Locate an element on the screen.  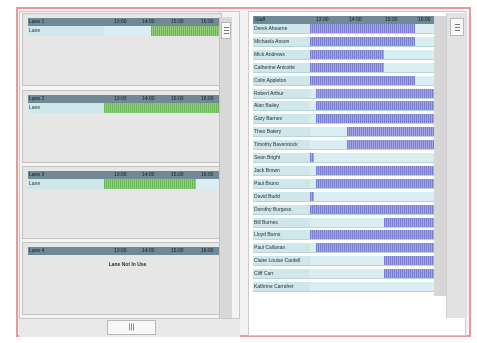
lane-block: Lane 2 13:00 14:00 15:00 16:00 Lane is located at coordinates (124, 126).